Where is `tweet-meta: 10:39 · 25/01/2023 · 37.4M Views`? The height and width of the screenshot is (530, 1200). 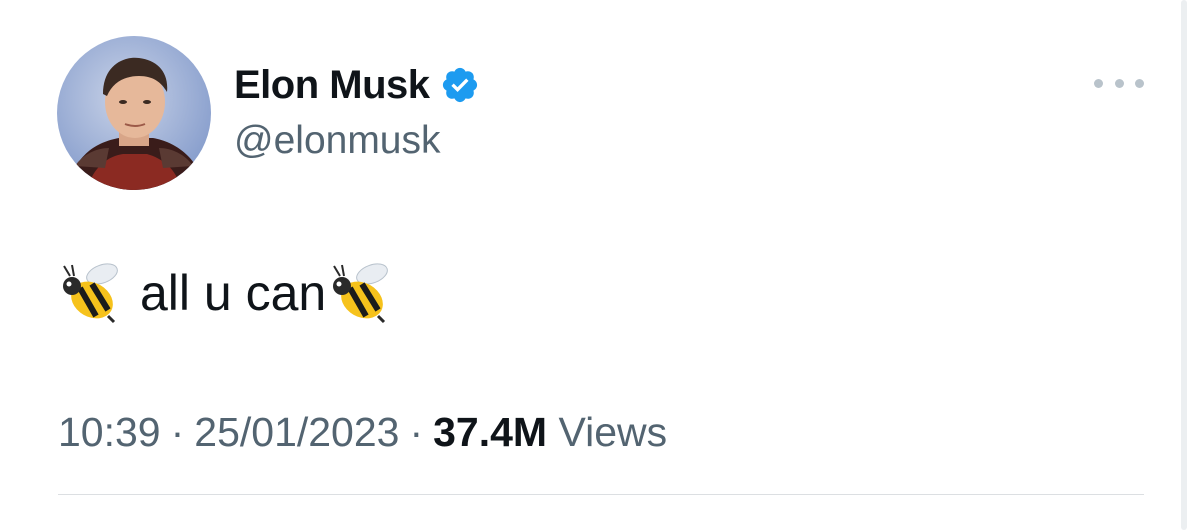
tweet-meta: 10:39 · 25/01/2023 · 37.4M Views is located at coordinates (362, 432).